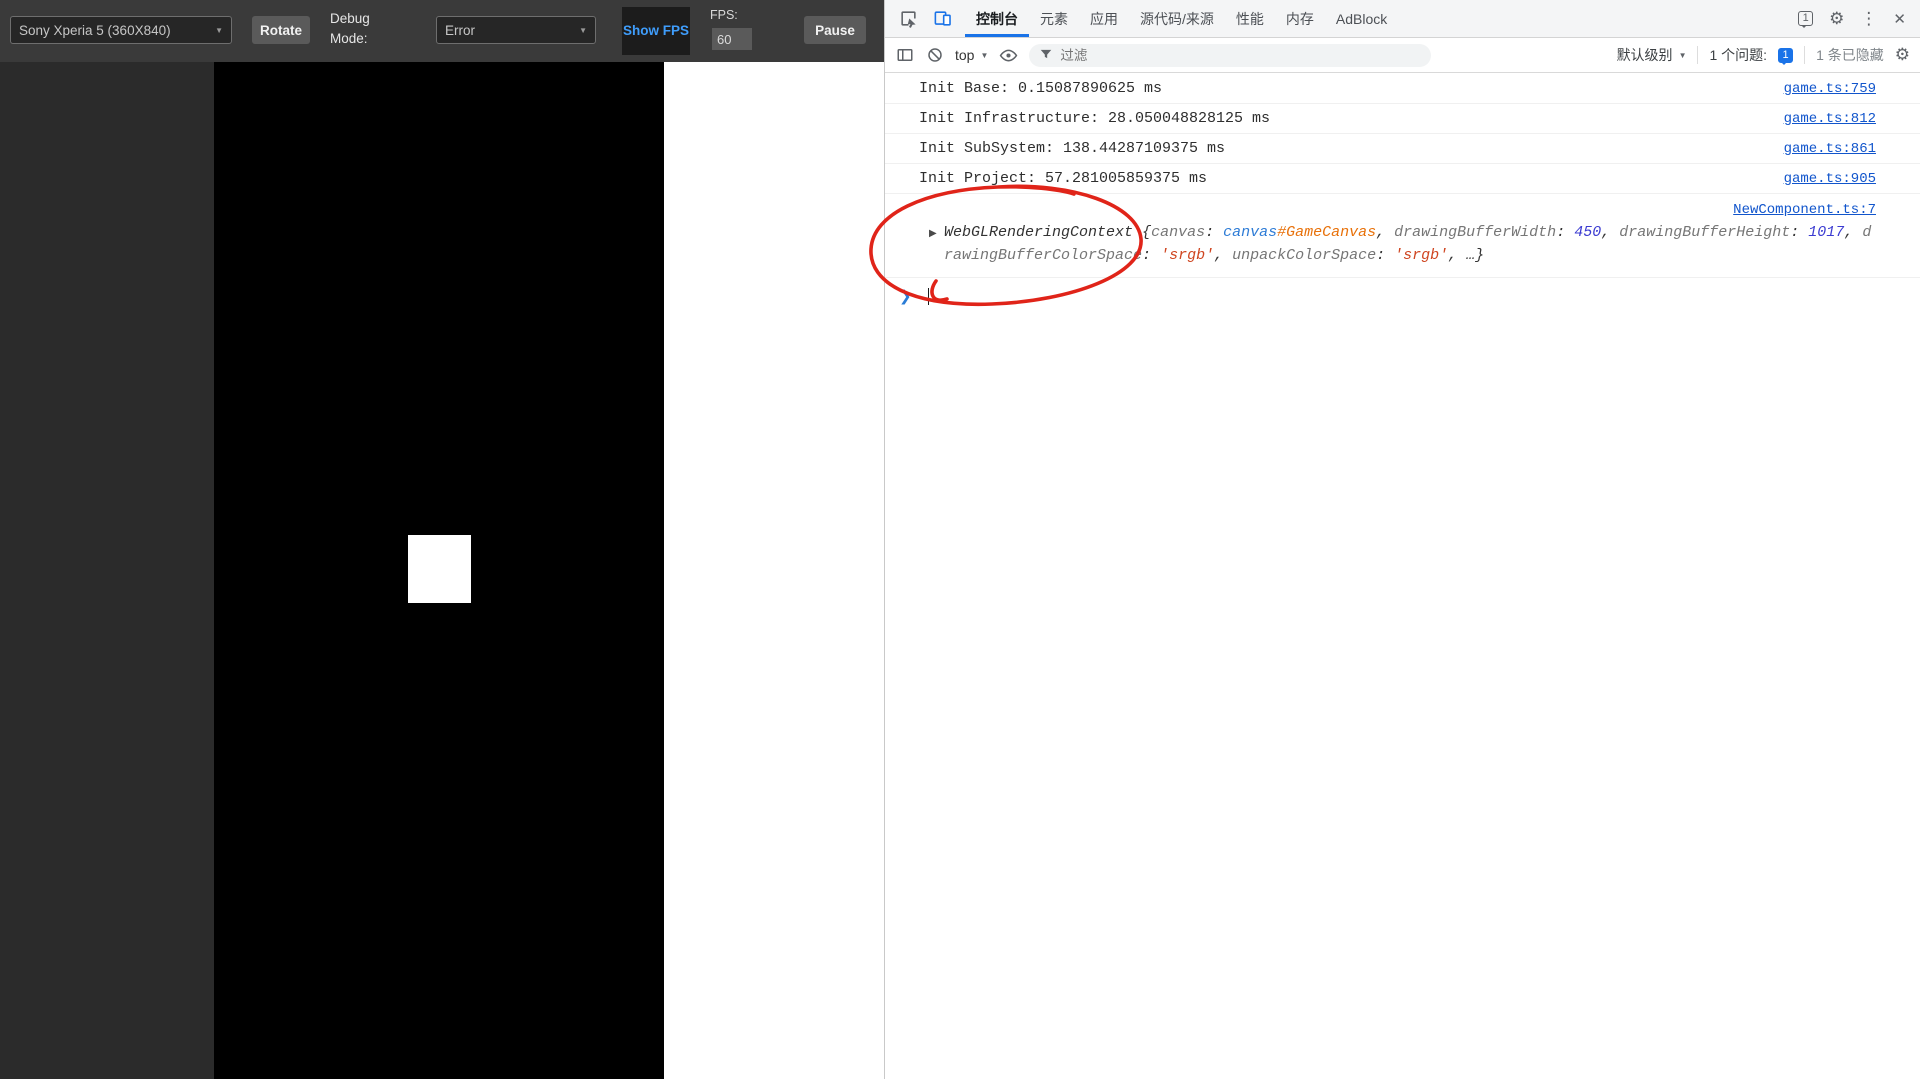 Image resolution: width=1920 pixels, height=1079 pixels. Describe the element at coordinates (350, 28) in the screenshot. I see `debug-mode-label: Debug Mode:` at that location.